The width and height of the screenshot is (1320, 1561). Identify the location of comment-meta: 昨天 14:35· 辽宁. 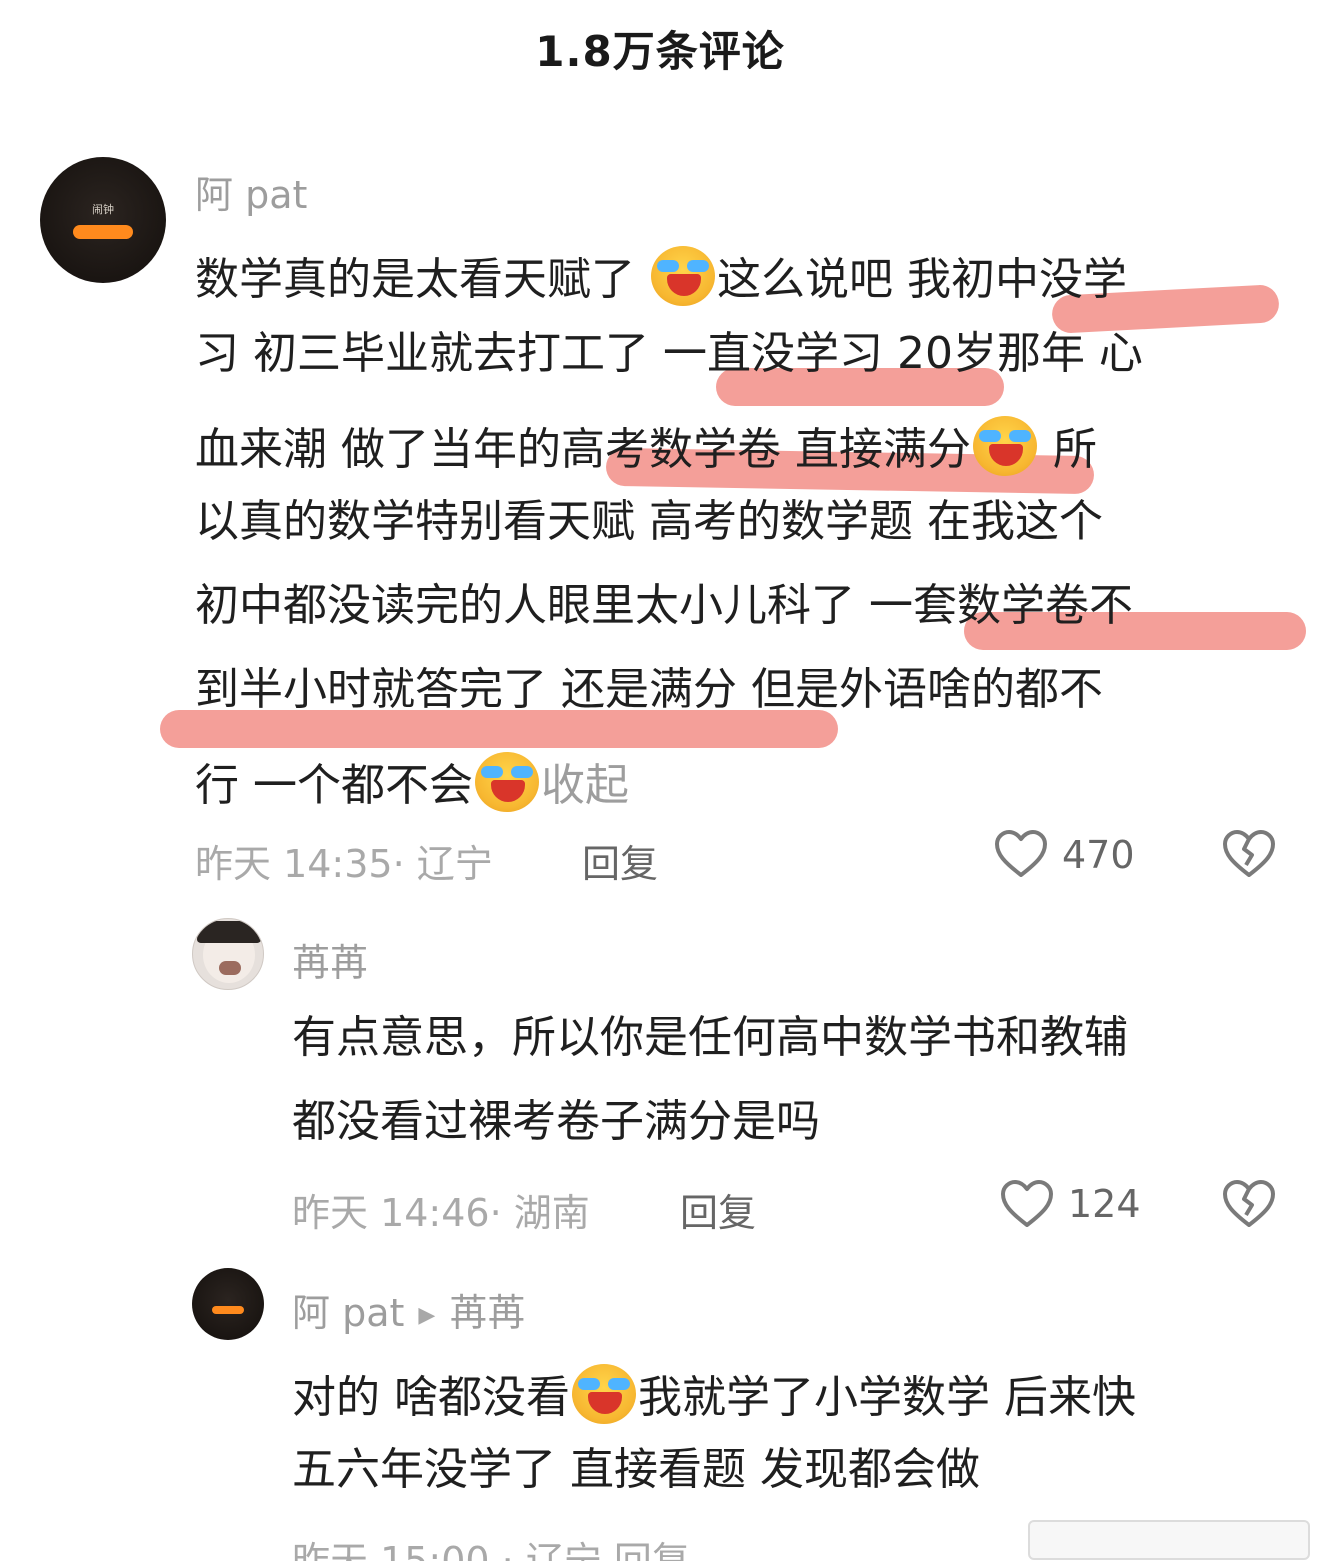
(344, 864).